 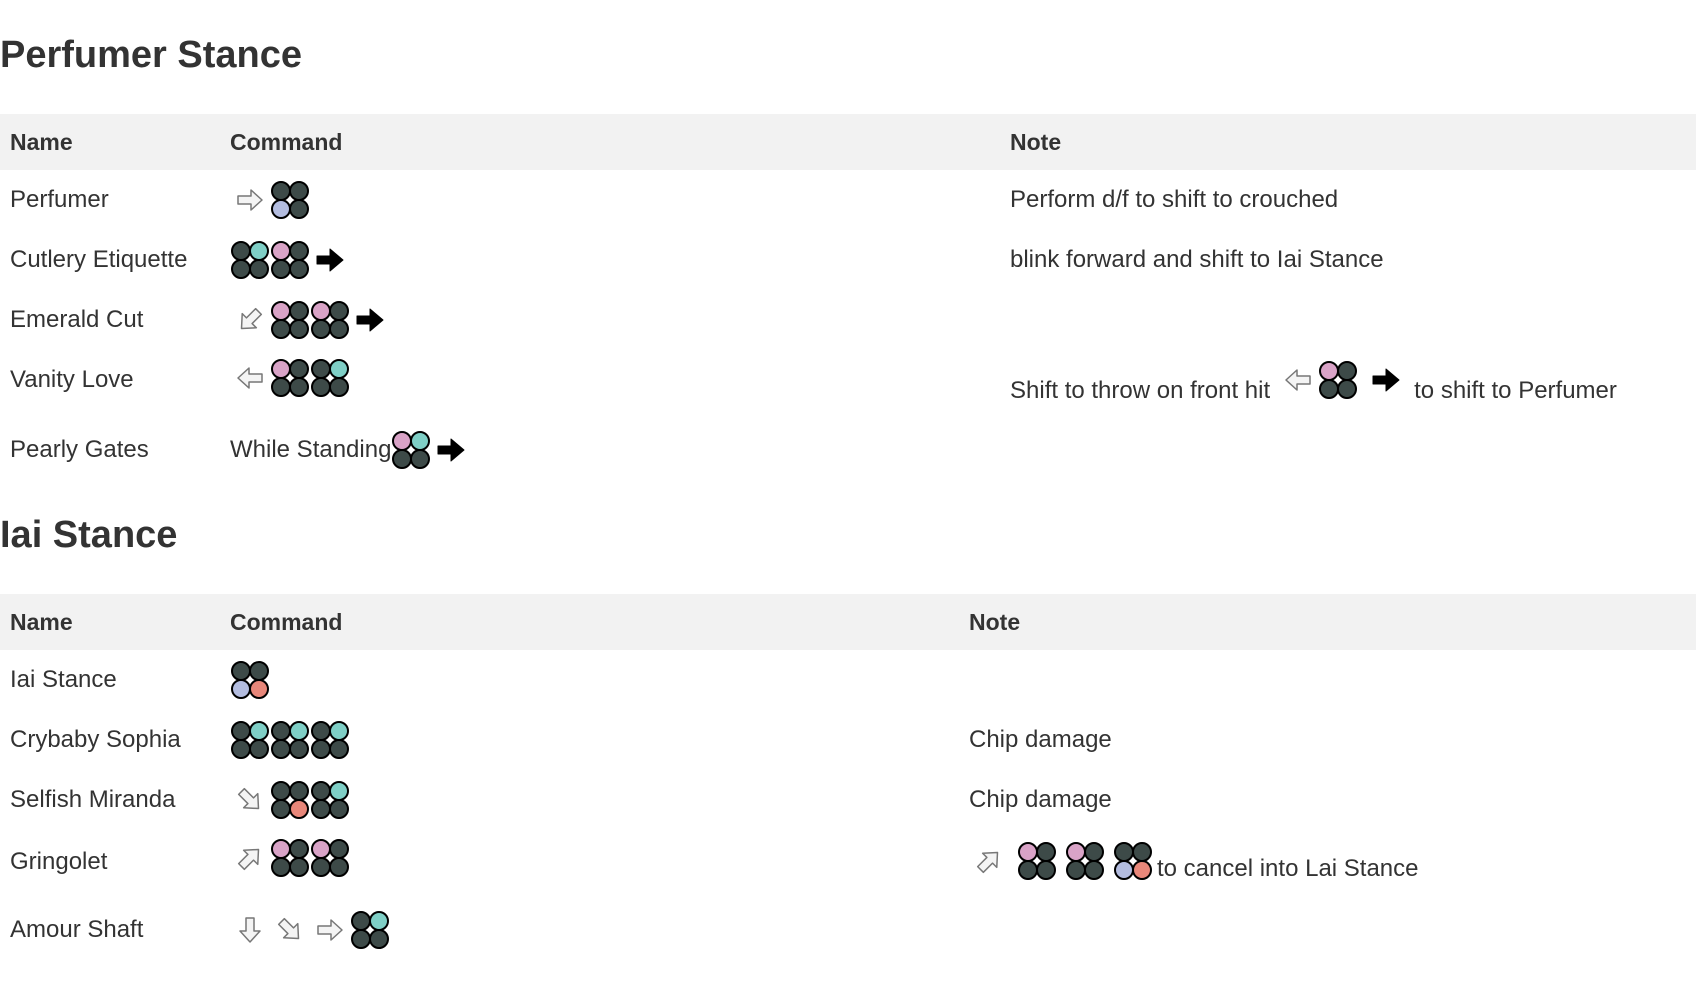 I want to click on table-row: Vanity Love Shift to throw on front hit, so click(x=848, y=385).